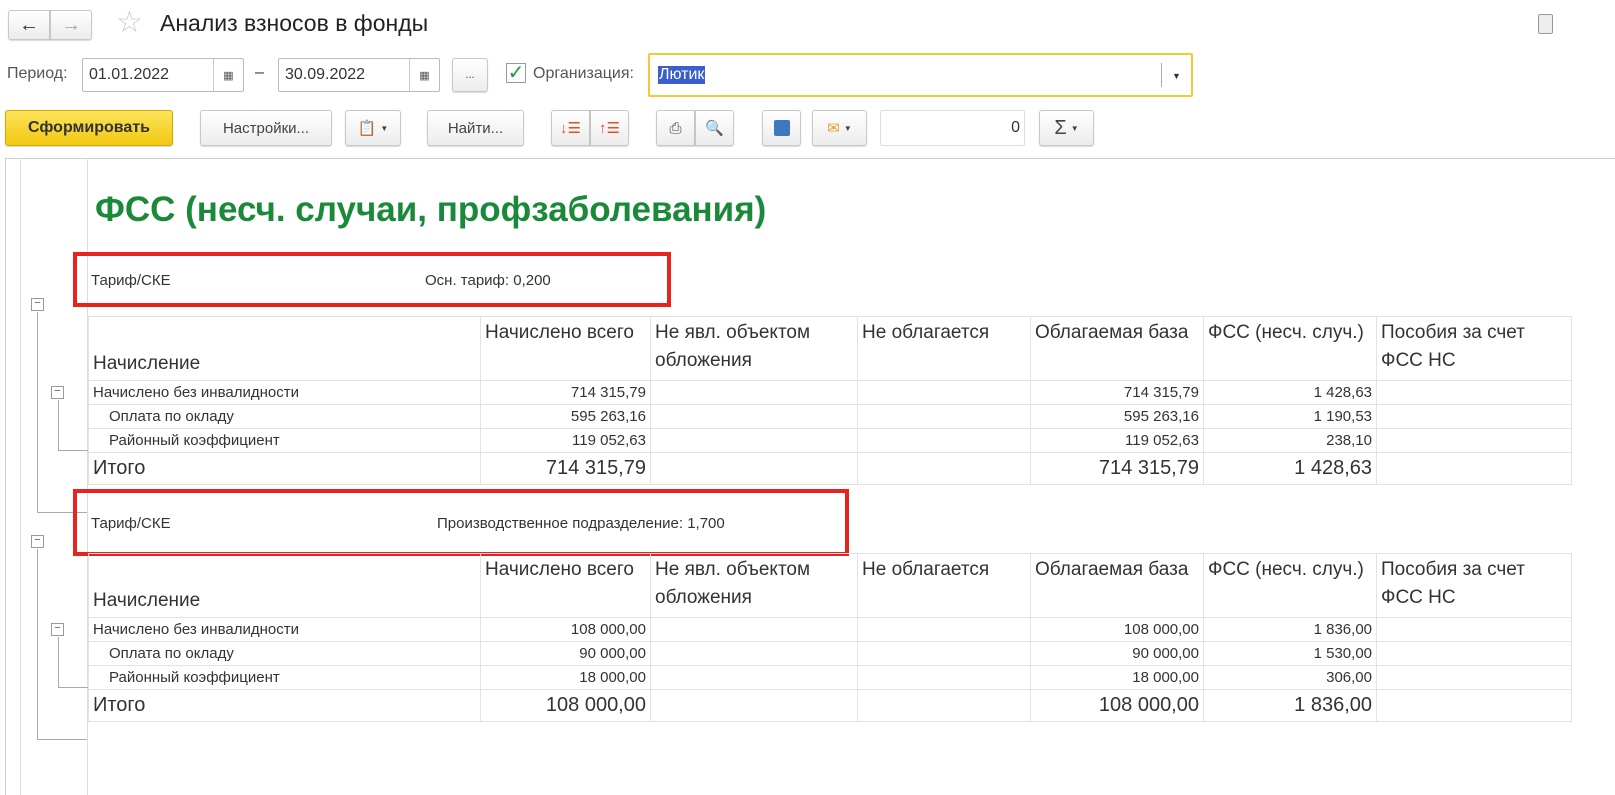 The width and height of the screenshot is (1615, 795). I want to click on back-button: ←, so click(29, 25).